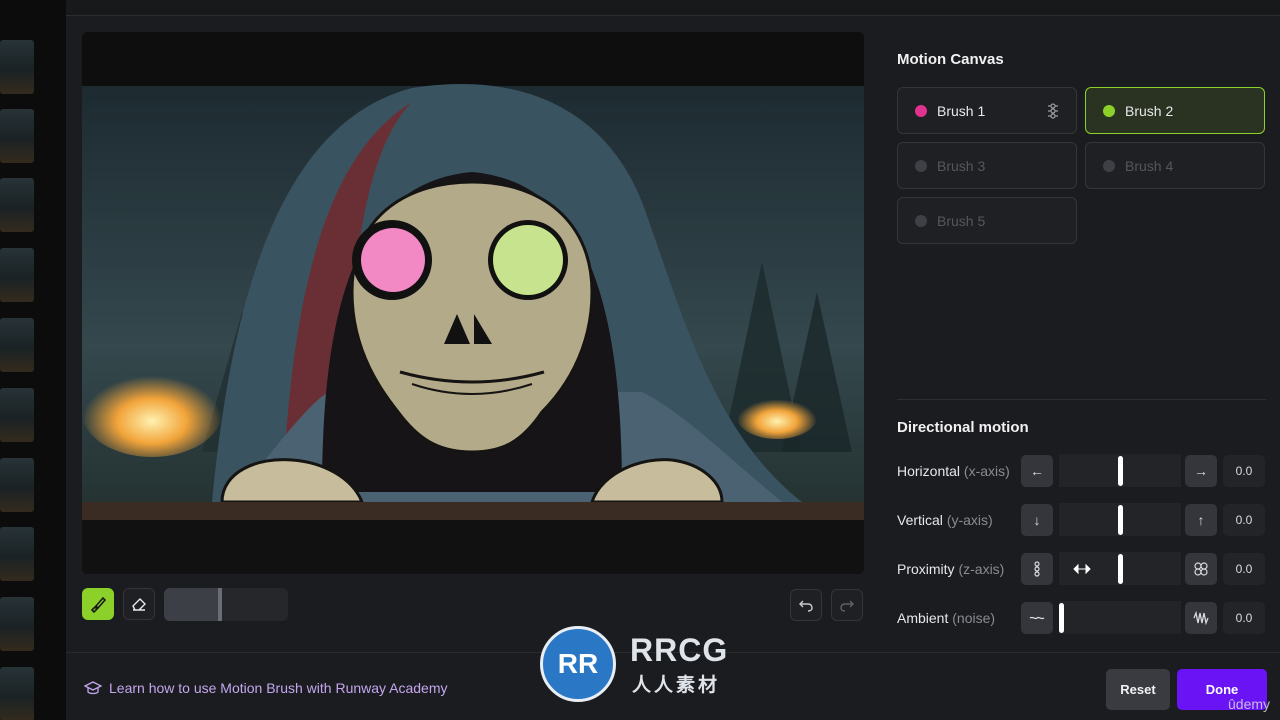 The width and height of the screenshot is (1280, 720). I want to click on horizontal-right-button: →, so click(1201, 471).